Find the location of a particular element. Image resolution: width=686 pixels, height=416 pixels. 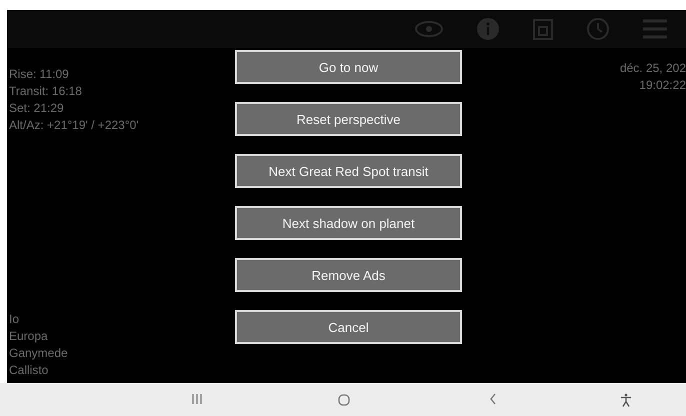

menu-option-button: Reset perspective is located at coordinates (348, 119).